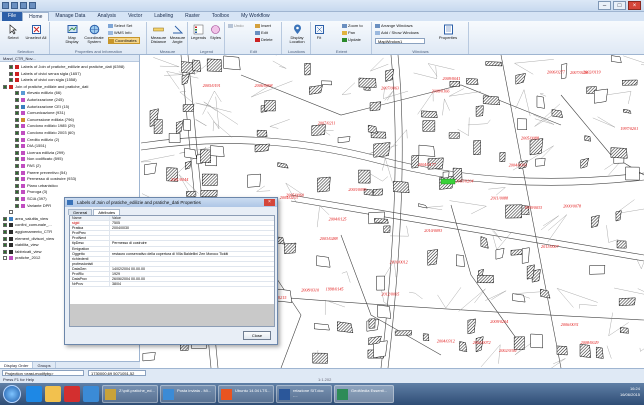 This screenshot has height=405, width=644. I want to click on maximize-button: □, so click(619, 5).